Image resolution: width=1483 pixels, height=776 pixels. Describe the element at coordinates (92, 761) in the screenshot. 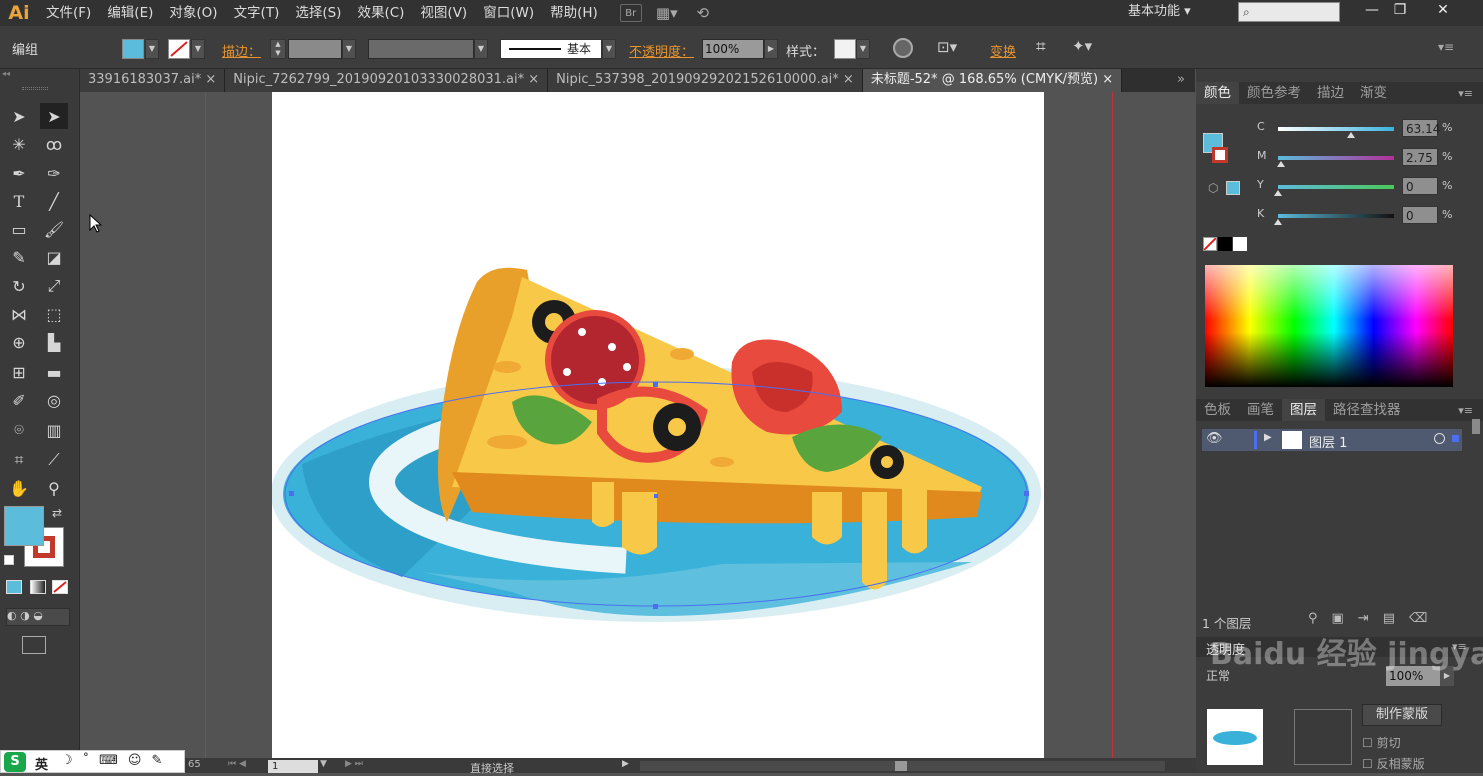

I see `ime-toolbar: S 英 ☽˚⌨☺✎` at that location.